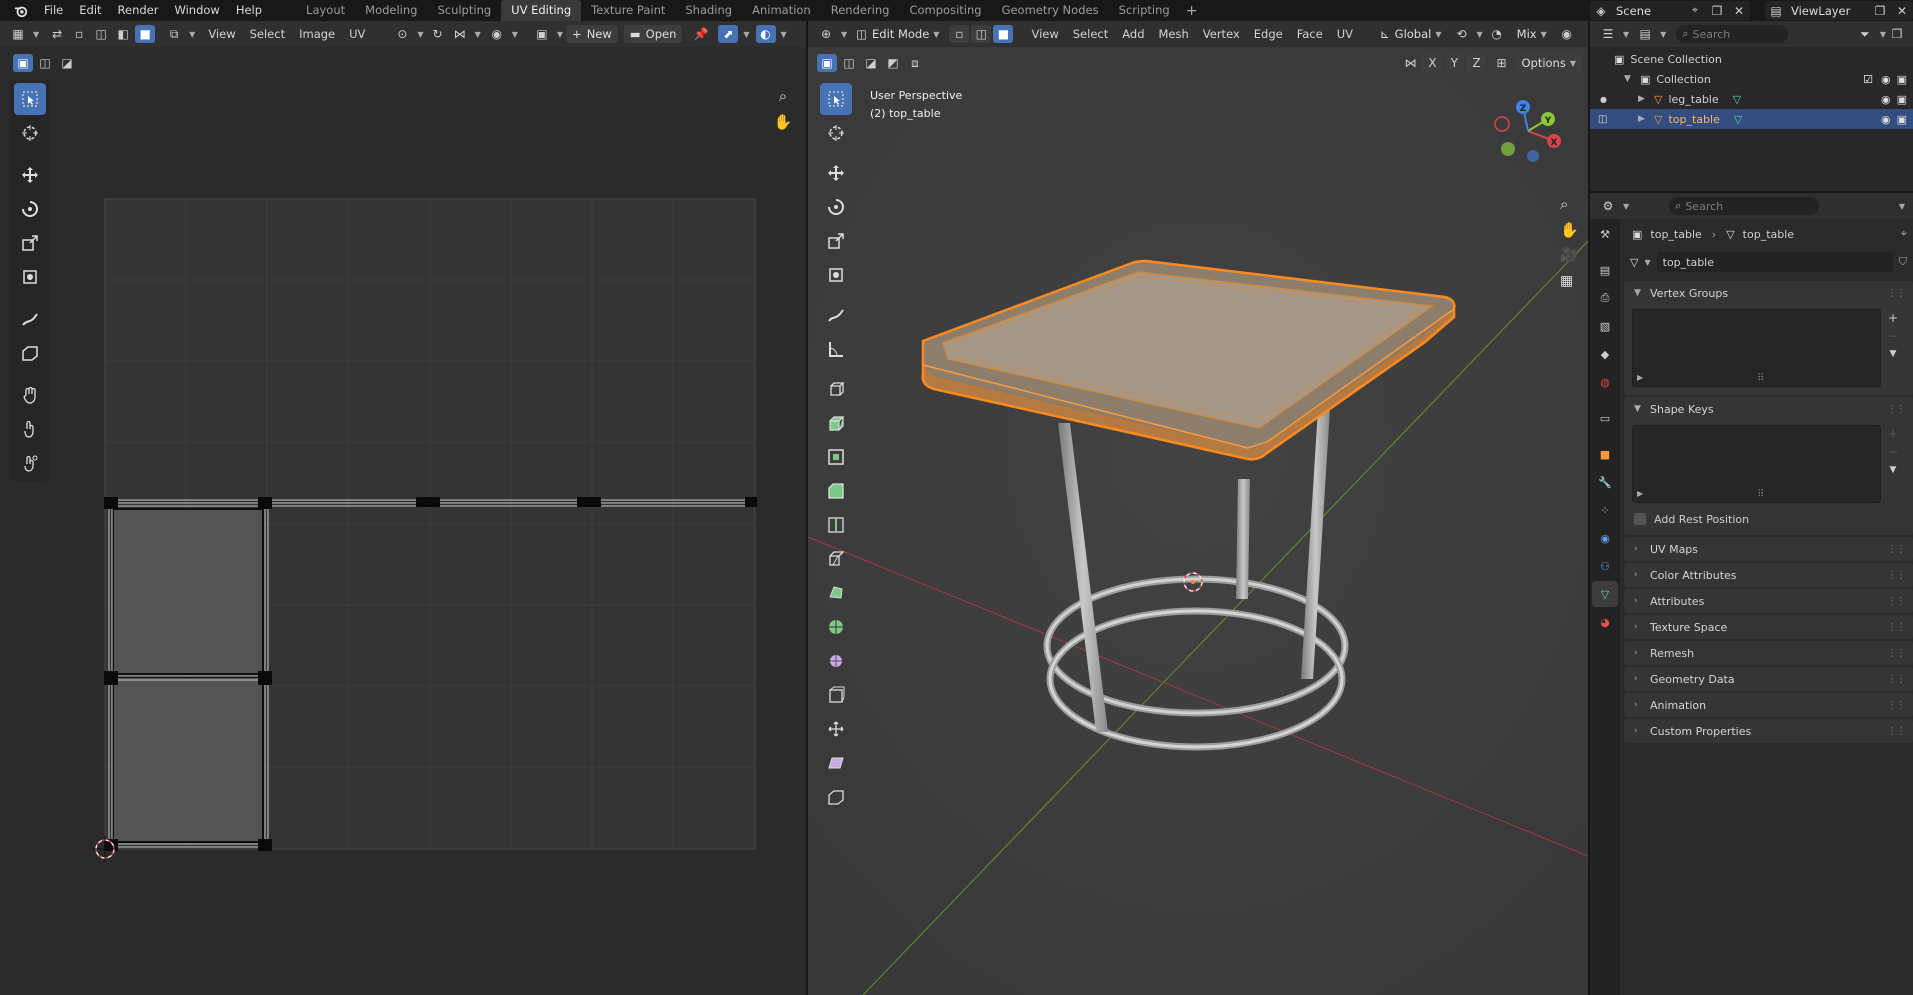 This screenshot has width=1913, height=995. I want to click on smooth-tool-icon, so click(836, 661).